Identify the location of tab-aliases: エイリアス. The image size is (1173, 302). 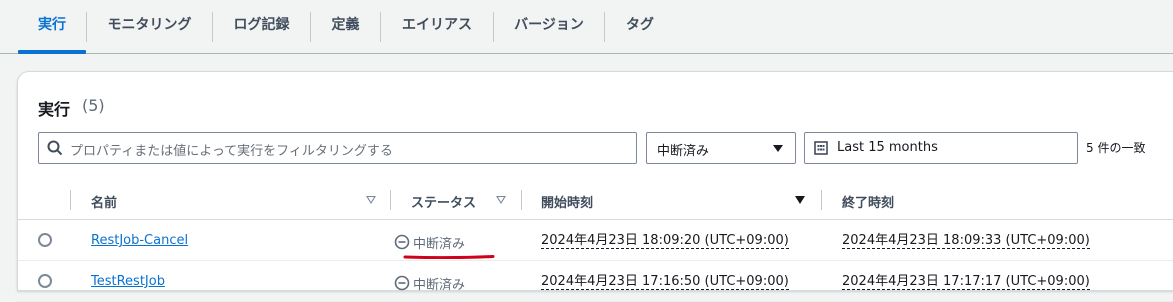
(437, 26).